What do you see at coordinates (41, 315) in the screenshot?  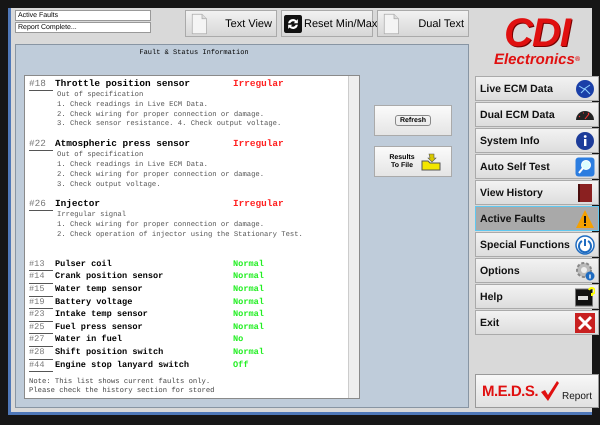 I see `sensor-code: #23` at bounding box center [41, 315].